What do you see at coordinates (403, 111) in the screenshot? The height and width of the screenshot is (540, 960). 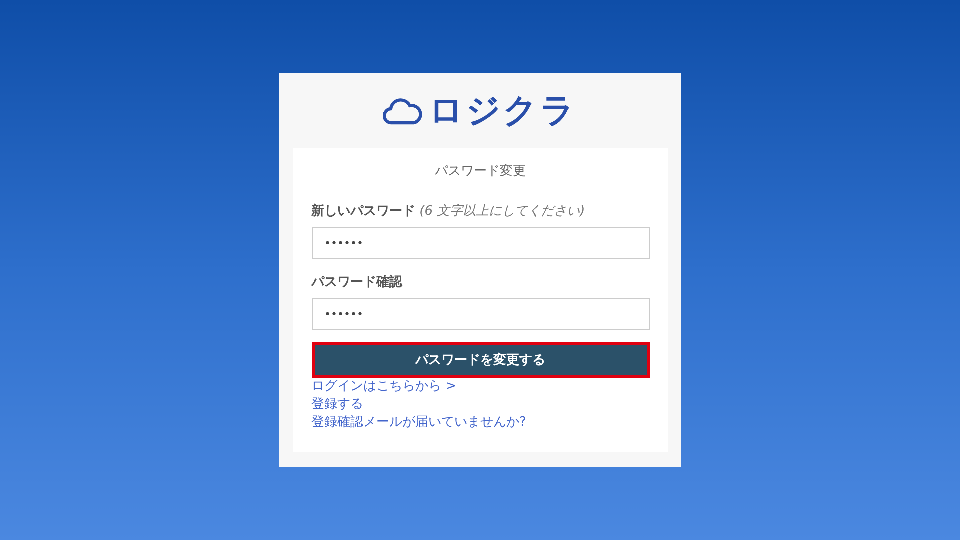 I see `cloud-icon` at bounding box center [403, 111].